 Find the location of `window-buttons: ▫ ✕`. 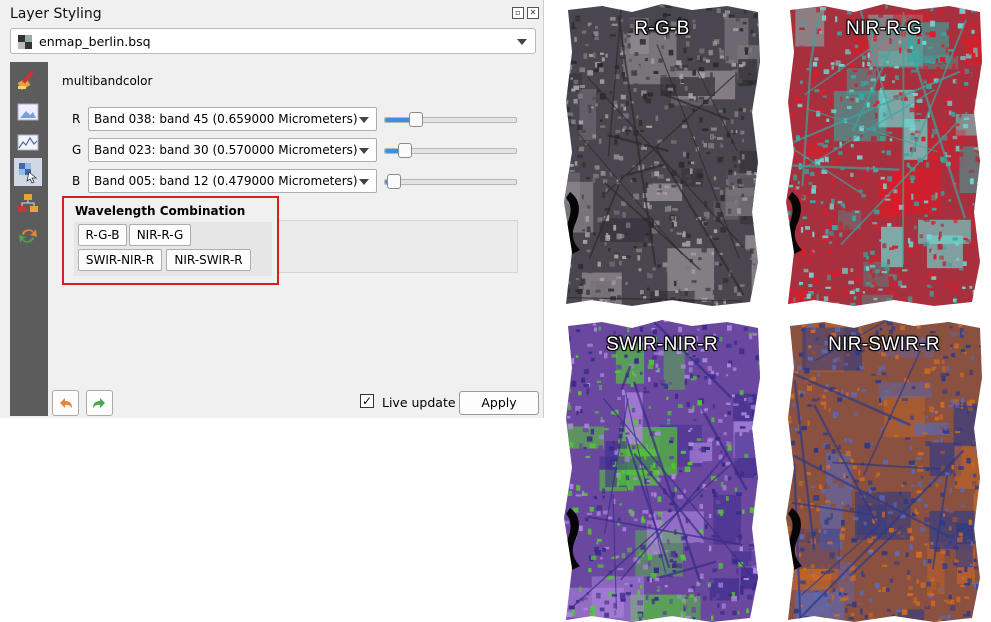

window-buttons: ▫ ✕ is located at coordinates (525, 13).